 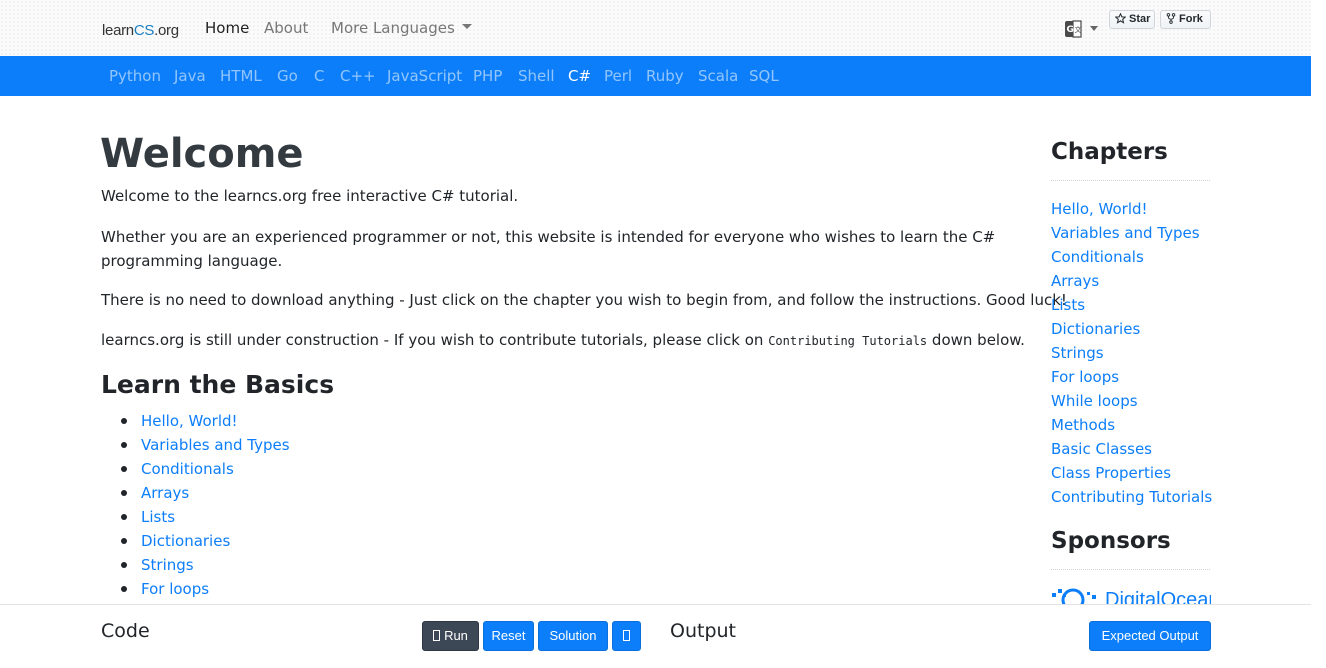 What do you see at coordinates (1077, 353) in the screenshot?
I see `chapter-link-strings: Strings` at bounding box center [1077, 353].